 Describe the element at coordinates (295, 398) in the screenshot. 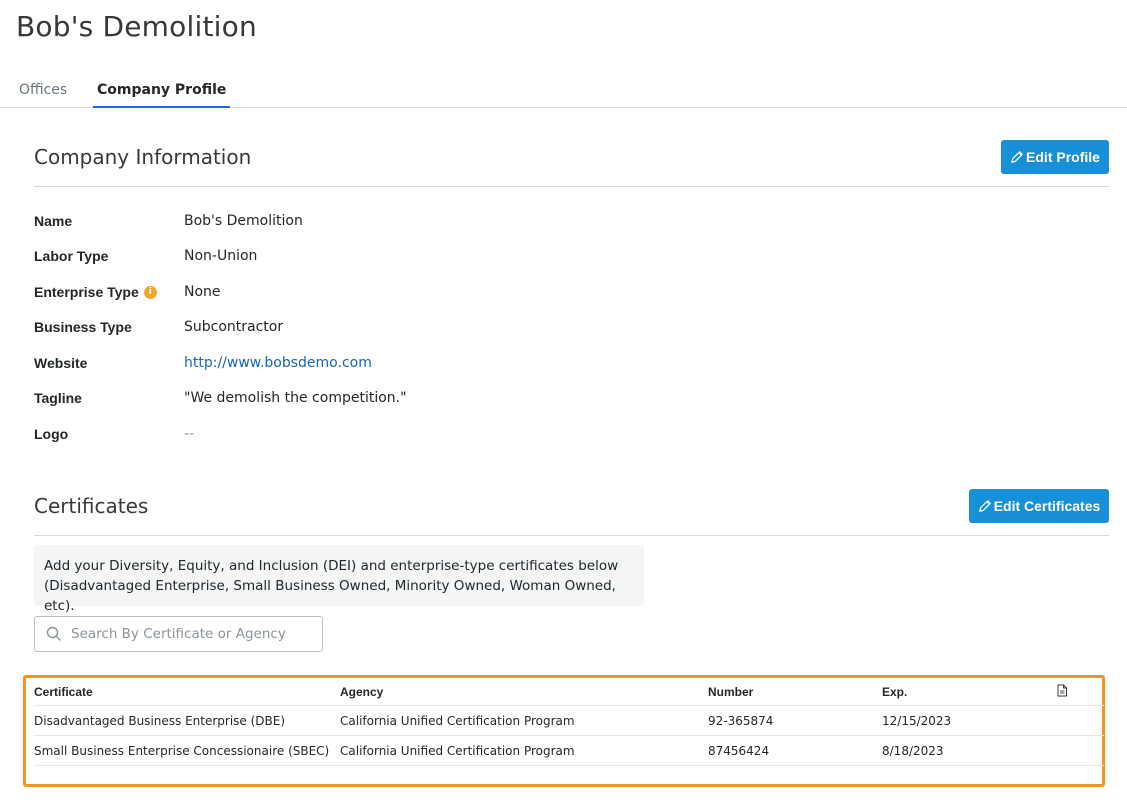

I see `tagline-value: "We demolish the competition."` at that location.